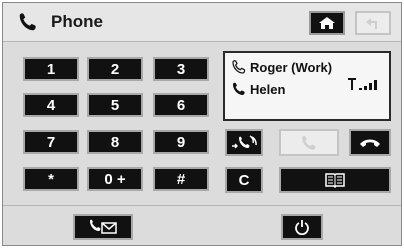 This screenshot has height=250, width=404. I want to click on answer-button, so click(309, 142).